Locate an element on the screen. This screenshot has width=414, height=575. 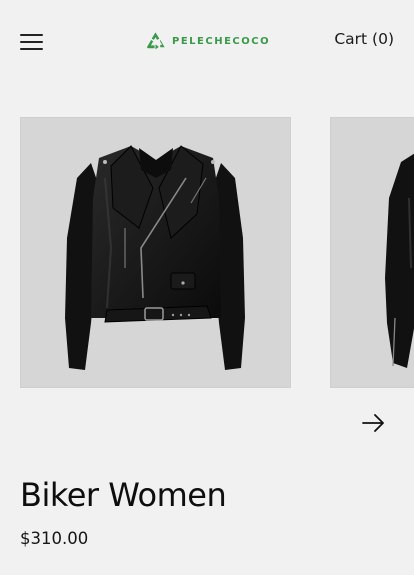
brand-logo: PELECHECOCO is located at coordinates (207, 41).